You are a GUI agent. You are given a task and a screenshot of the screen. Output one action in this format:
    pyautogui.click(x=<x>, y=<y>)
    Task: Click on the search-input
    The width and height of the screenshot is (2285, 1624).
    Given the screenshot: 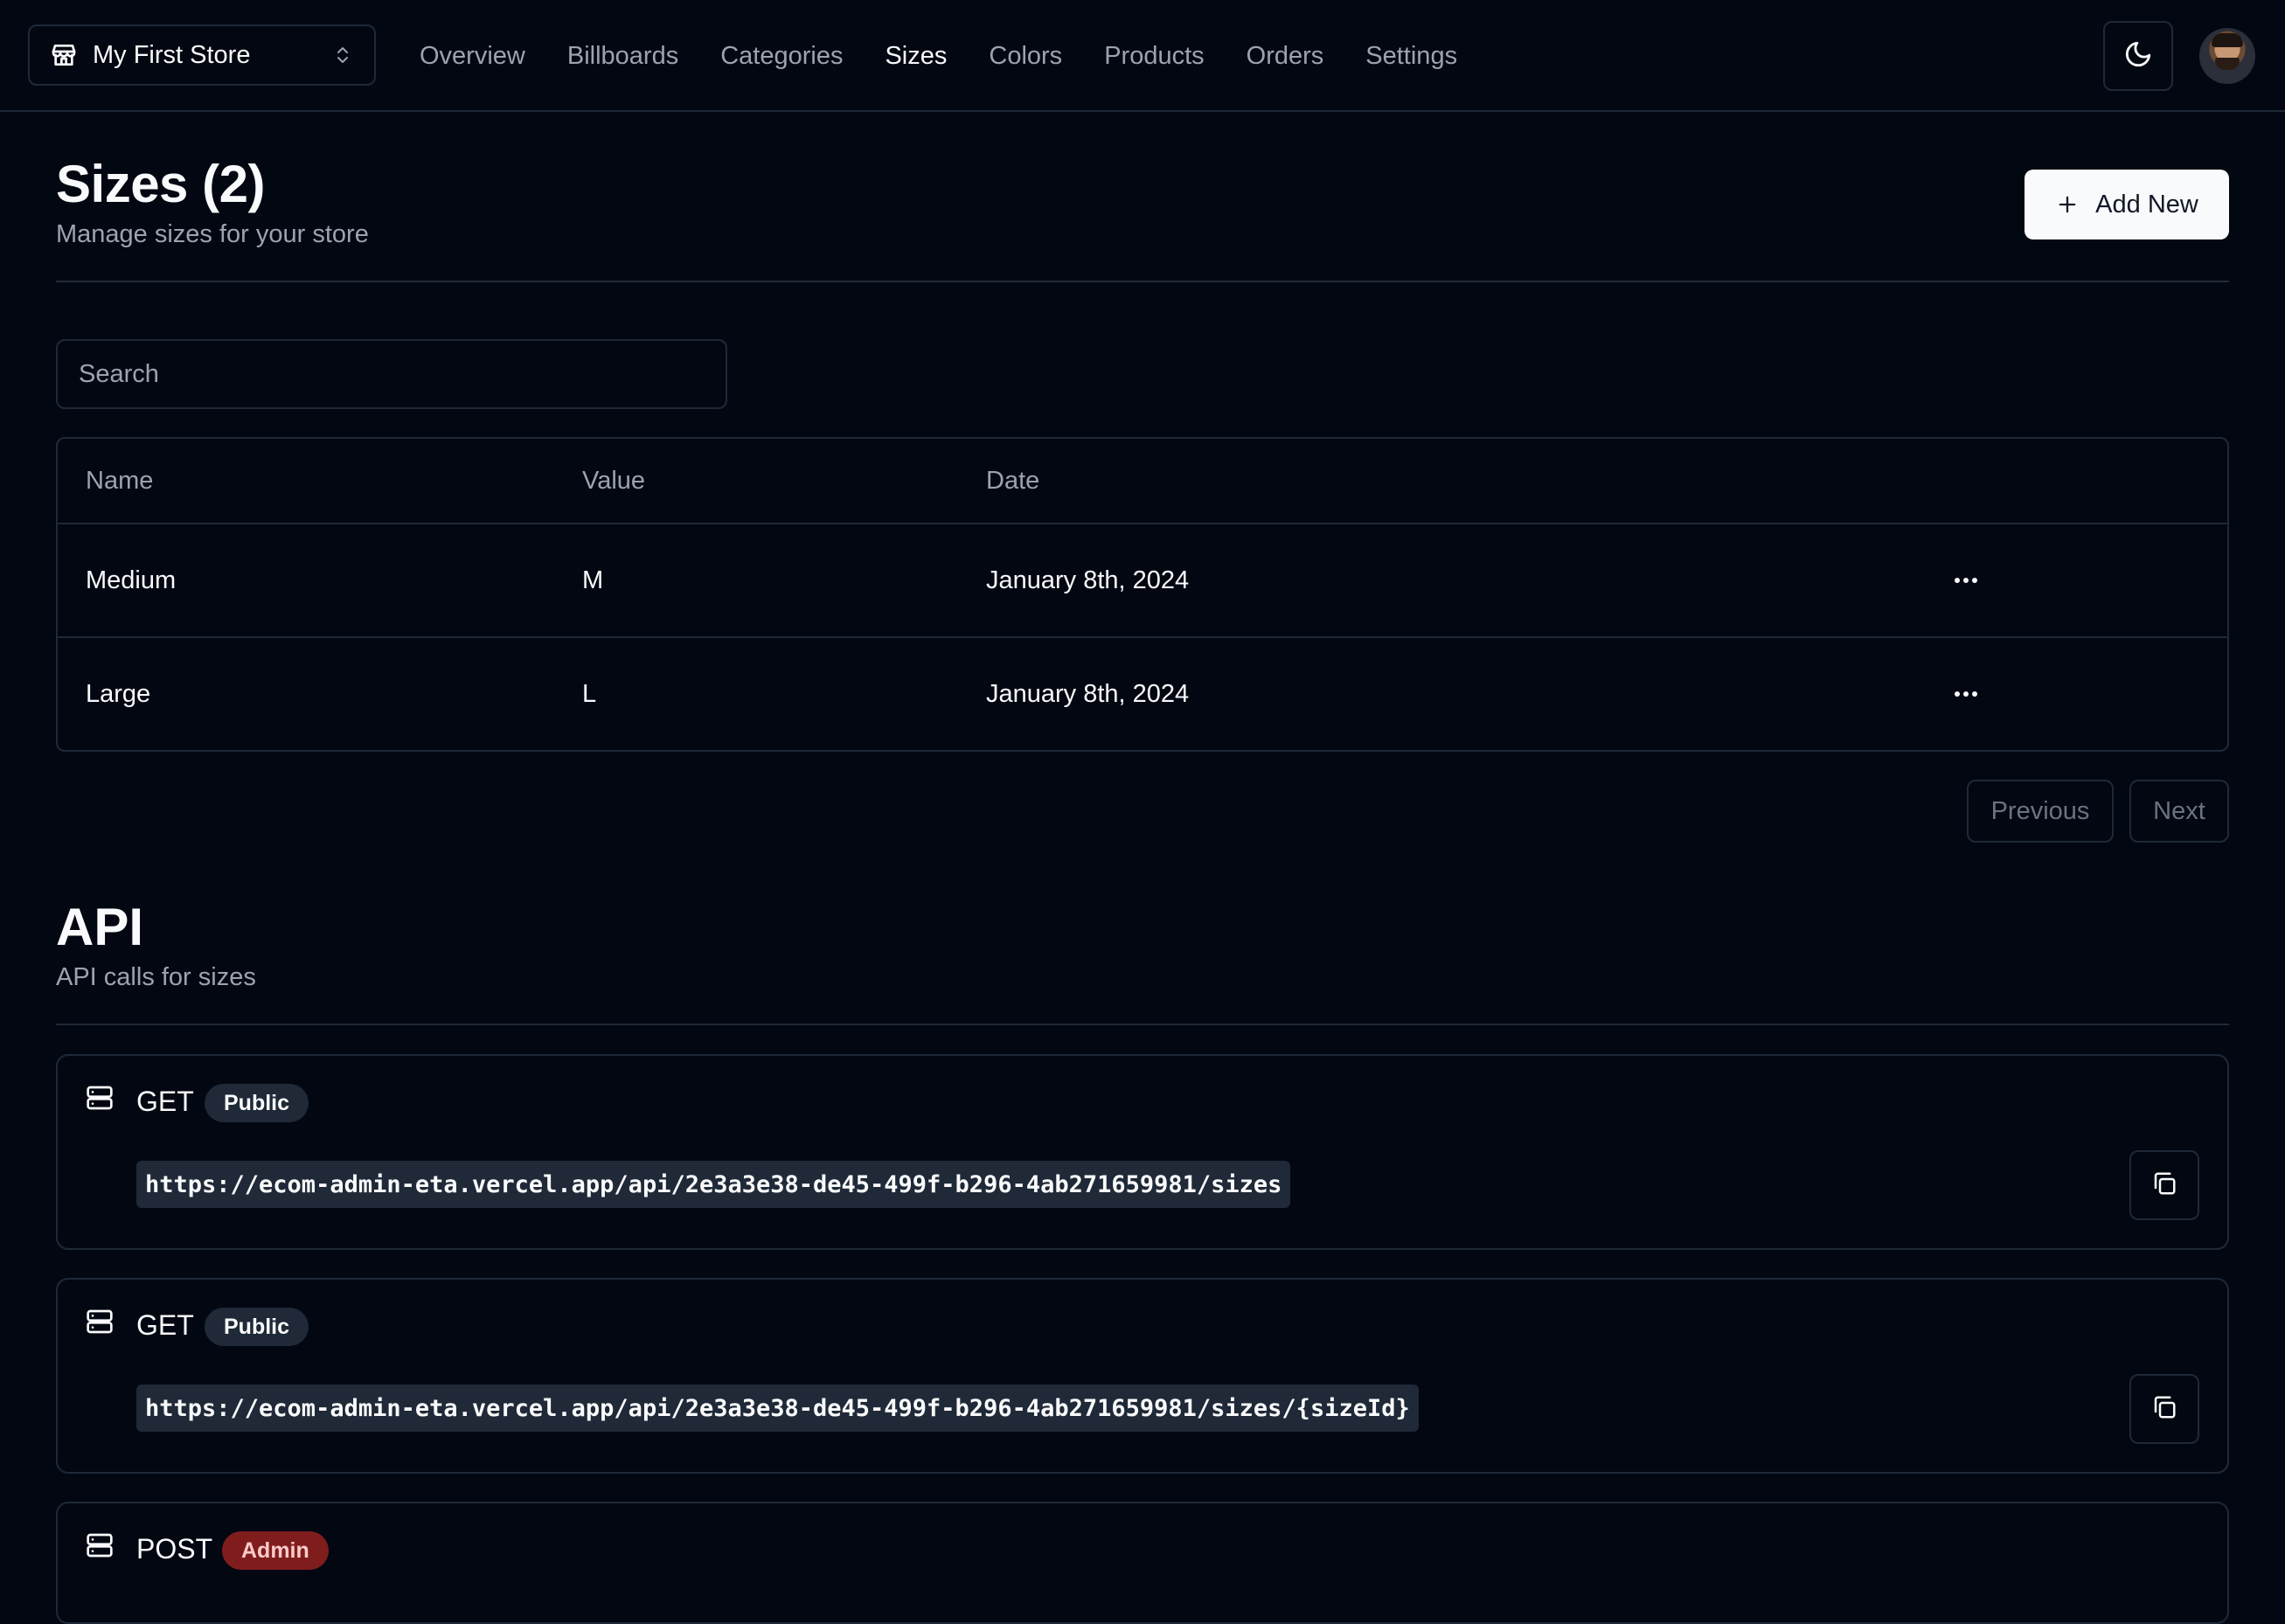 What is the action you would take?
    pyautogui.click(x=391, y=374)
    